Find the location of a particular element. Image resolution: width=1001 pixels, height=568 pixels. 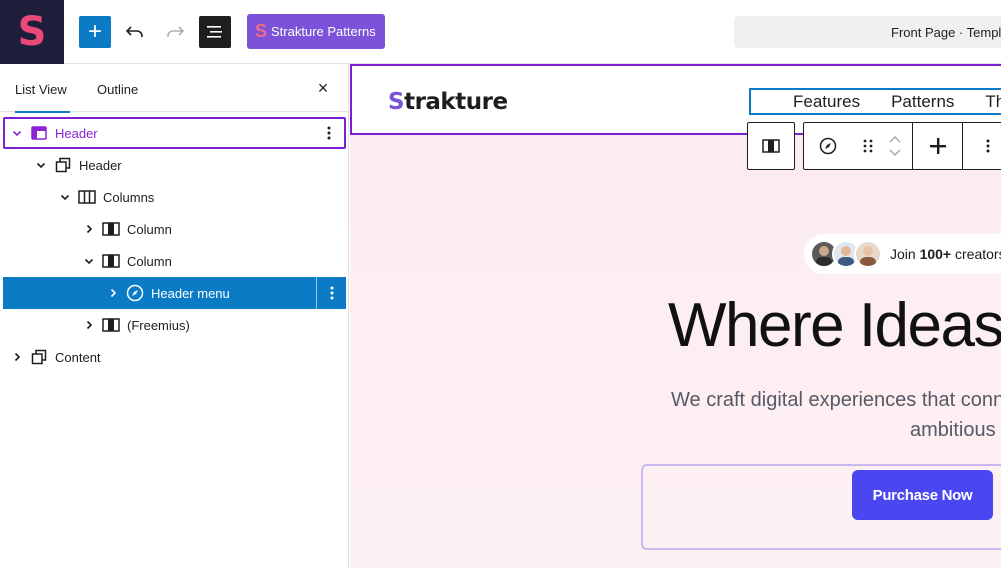

drag-move-group is located at coordinates (882, 146).